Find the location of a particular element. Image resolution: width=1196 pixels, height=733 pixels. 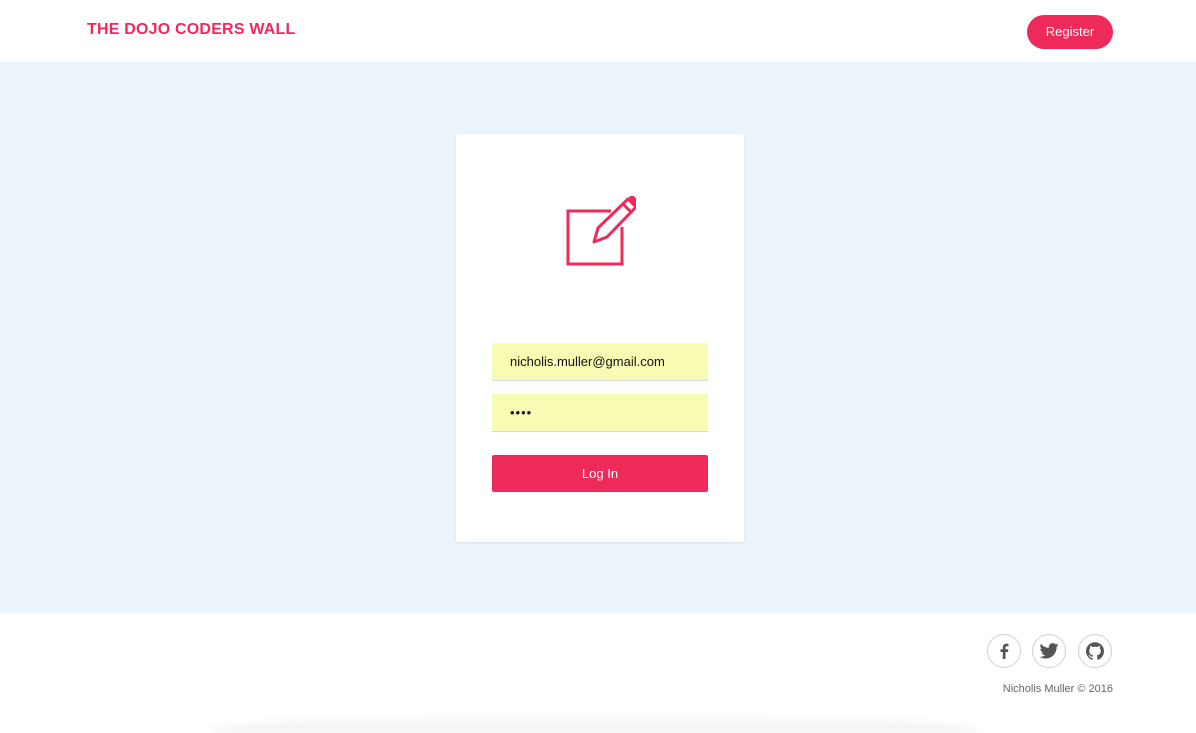

password-field is located at coordinates (600, 413).